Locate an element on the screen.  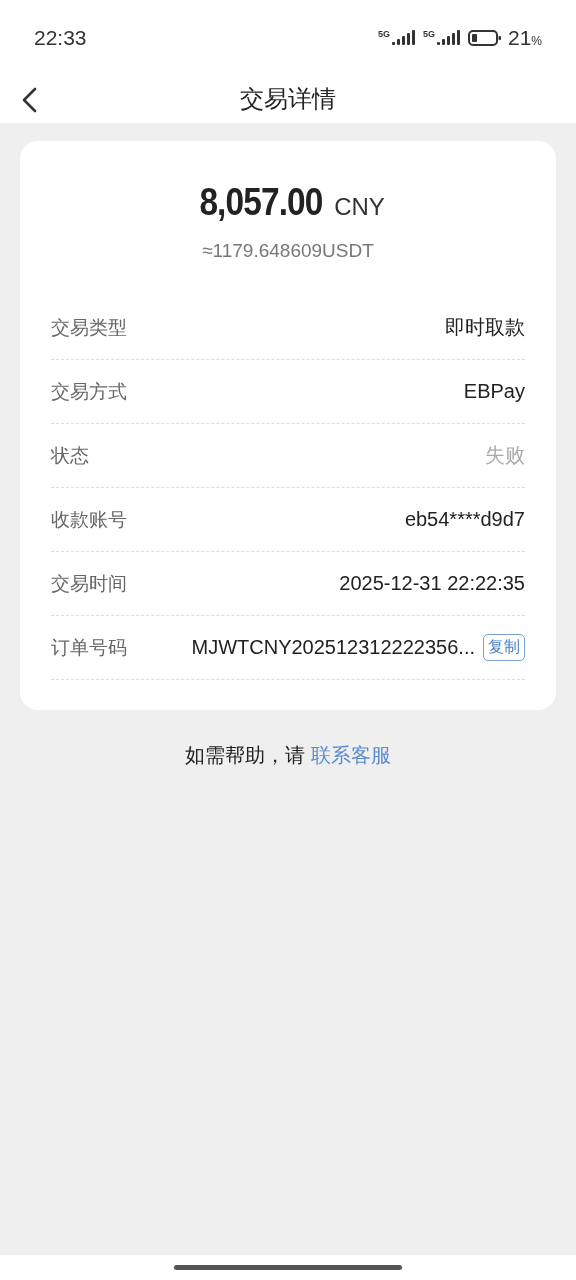
row-value: 即时取款 is located at coordinates (485, 327).